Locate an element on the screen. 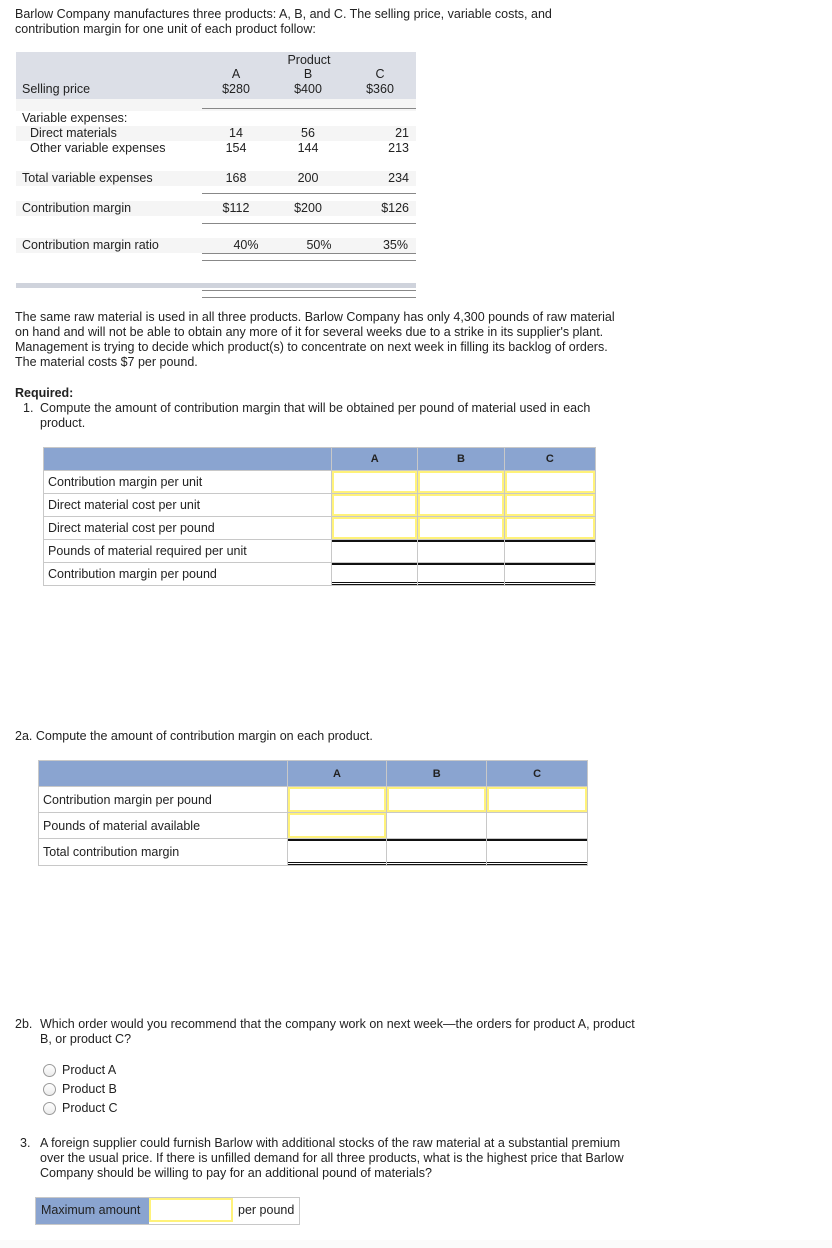 The image size is (832, 1248). value-c: $126 is located at coordinates (395, 208).